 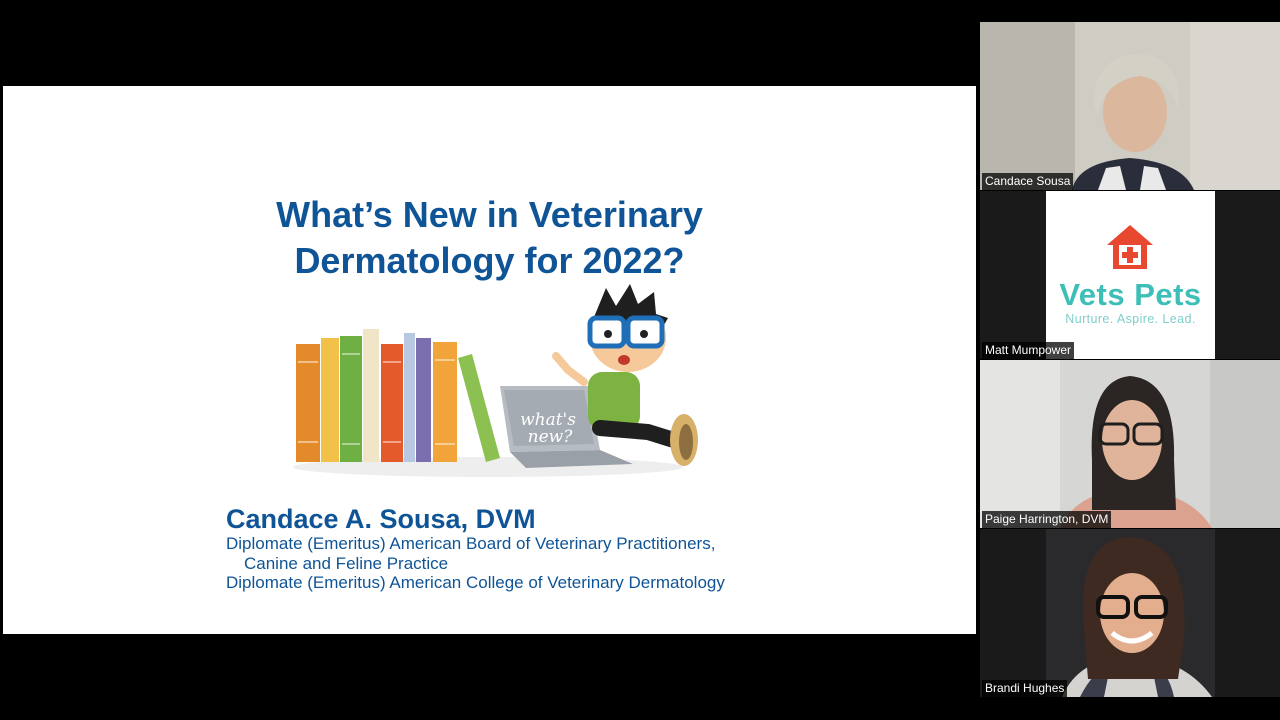 I want to click on house-cross-icon, so click(x=1130, y=247).